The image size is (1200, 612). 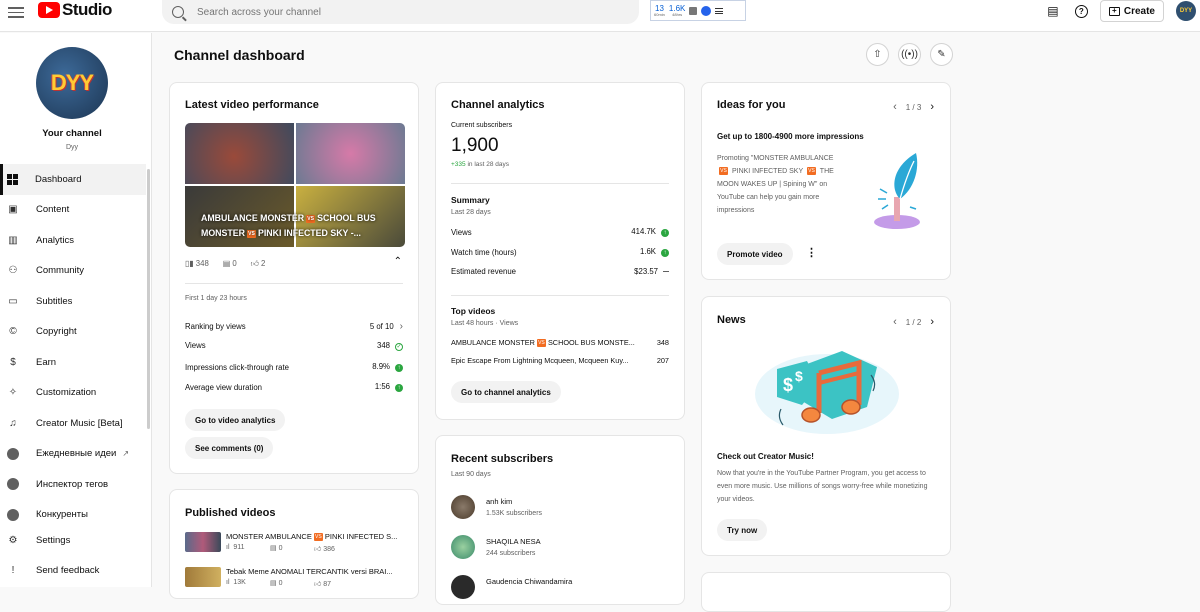 What do you see at coordinates (13, 570) in the screenshot?
I see `feedback-icon: !` at bounding box center [13, 570].